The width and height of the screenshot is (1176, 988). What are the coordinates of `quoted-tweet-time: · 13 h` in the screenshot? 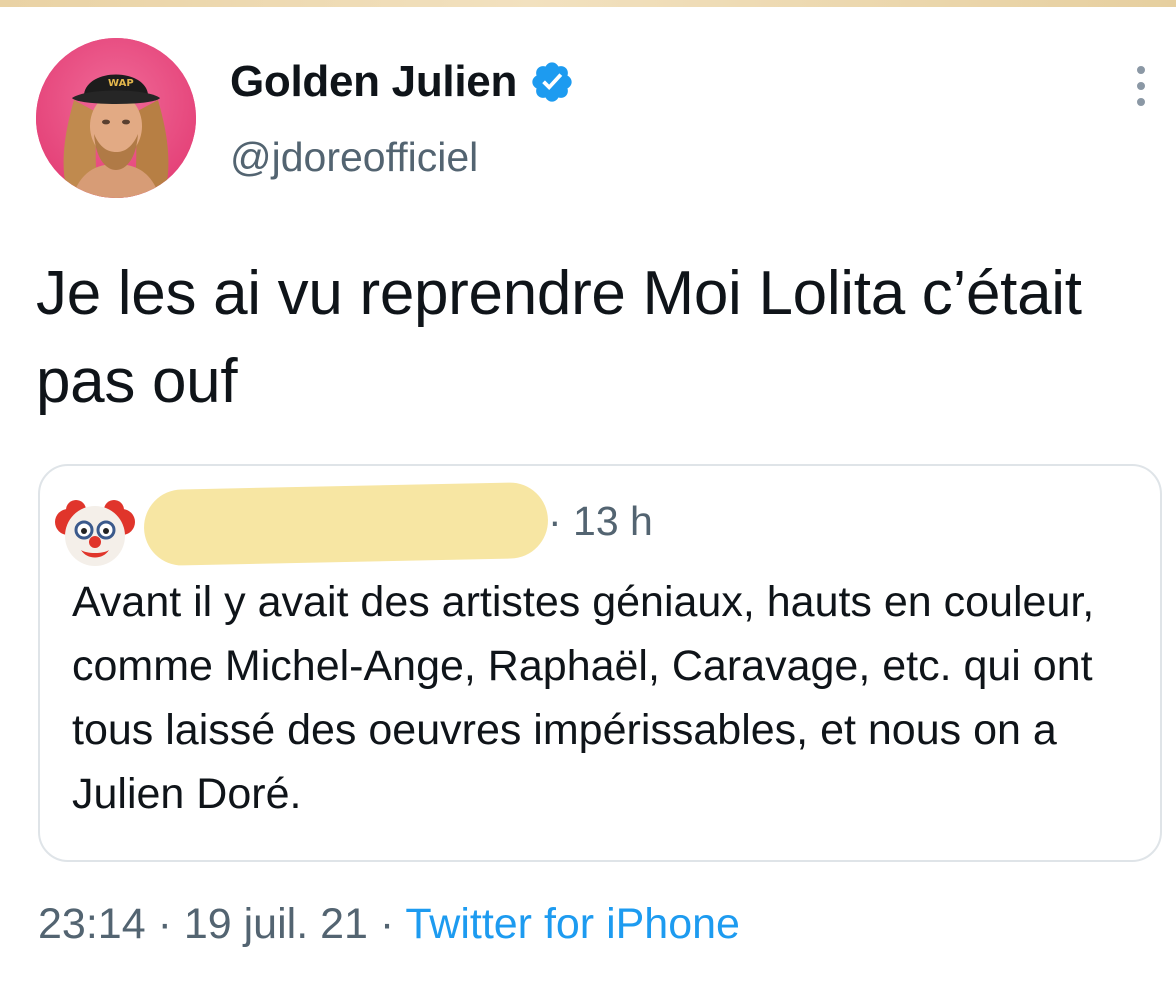 It's located at (600, 521).